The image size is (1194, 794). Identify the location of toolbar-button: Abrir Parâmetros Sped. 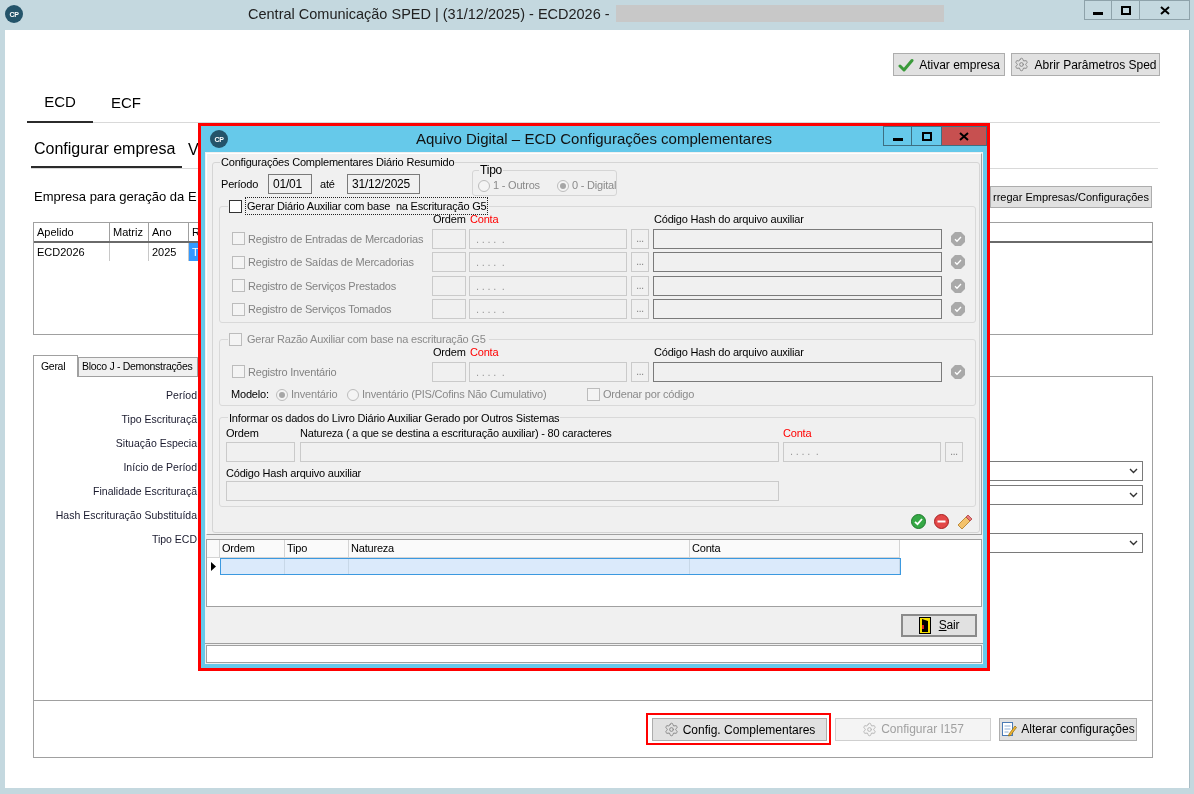
(1085, 64).